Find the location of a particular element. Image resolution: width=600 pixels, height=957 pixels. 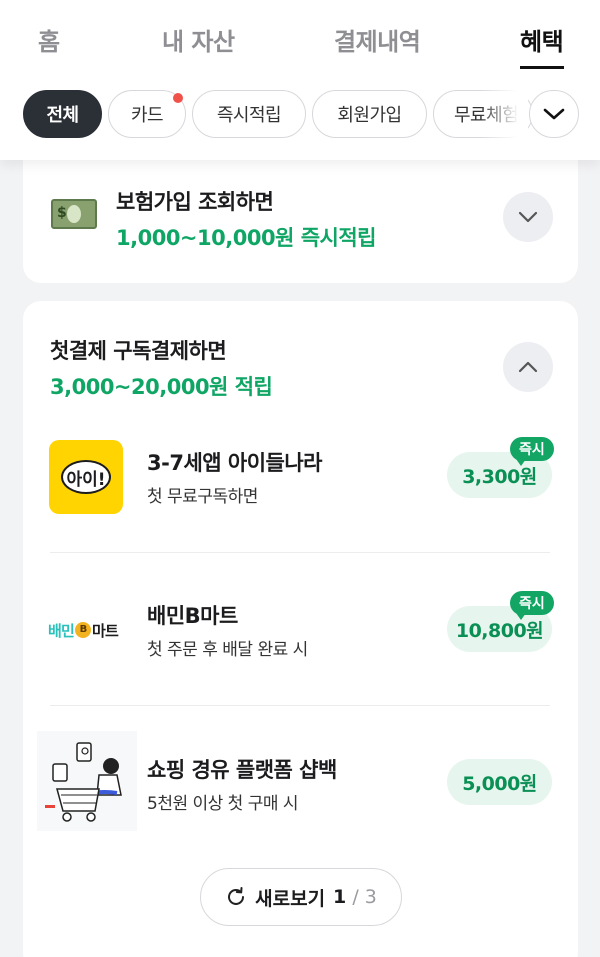

chip-sign-up: 회원가입 is located at coordinates (369, 114).